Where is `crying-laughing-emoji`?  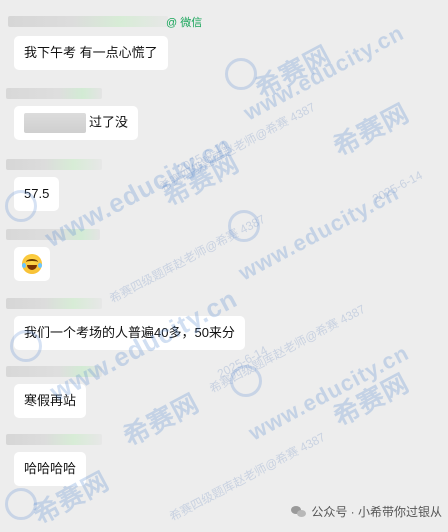
crying-laughing-emoji is located at coordinates (32, 264).